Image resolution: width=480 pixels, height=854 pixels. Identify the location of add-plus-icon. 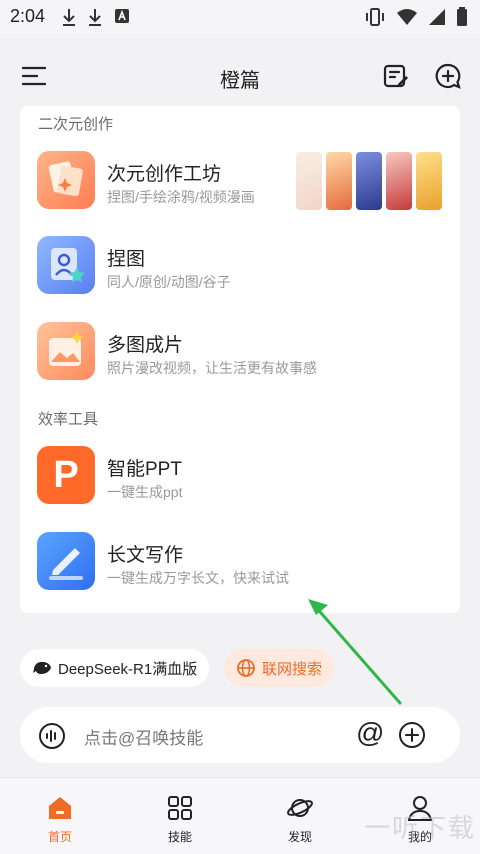
(412, 735).